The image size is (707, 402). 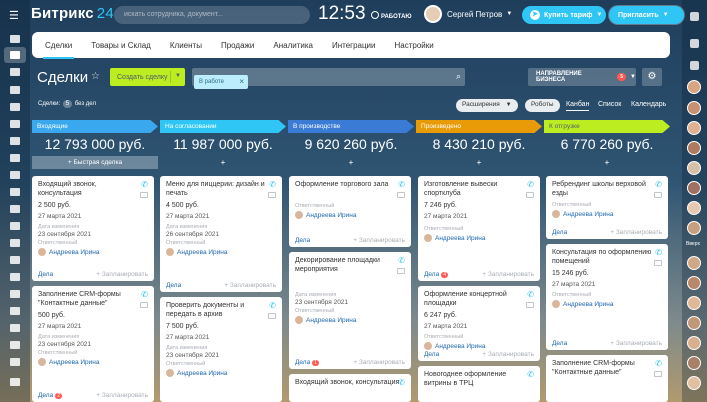 What do you see at coordinates (15, 72) in the screenshot?
I see `tasks-icon` at bounding box center [15, 72].